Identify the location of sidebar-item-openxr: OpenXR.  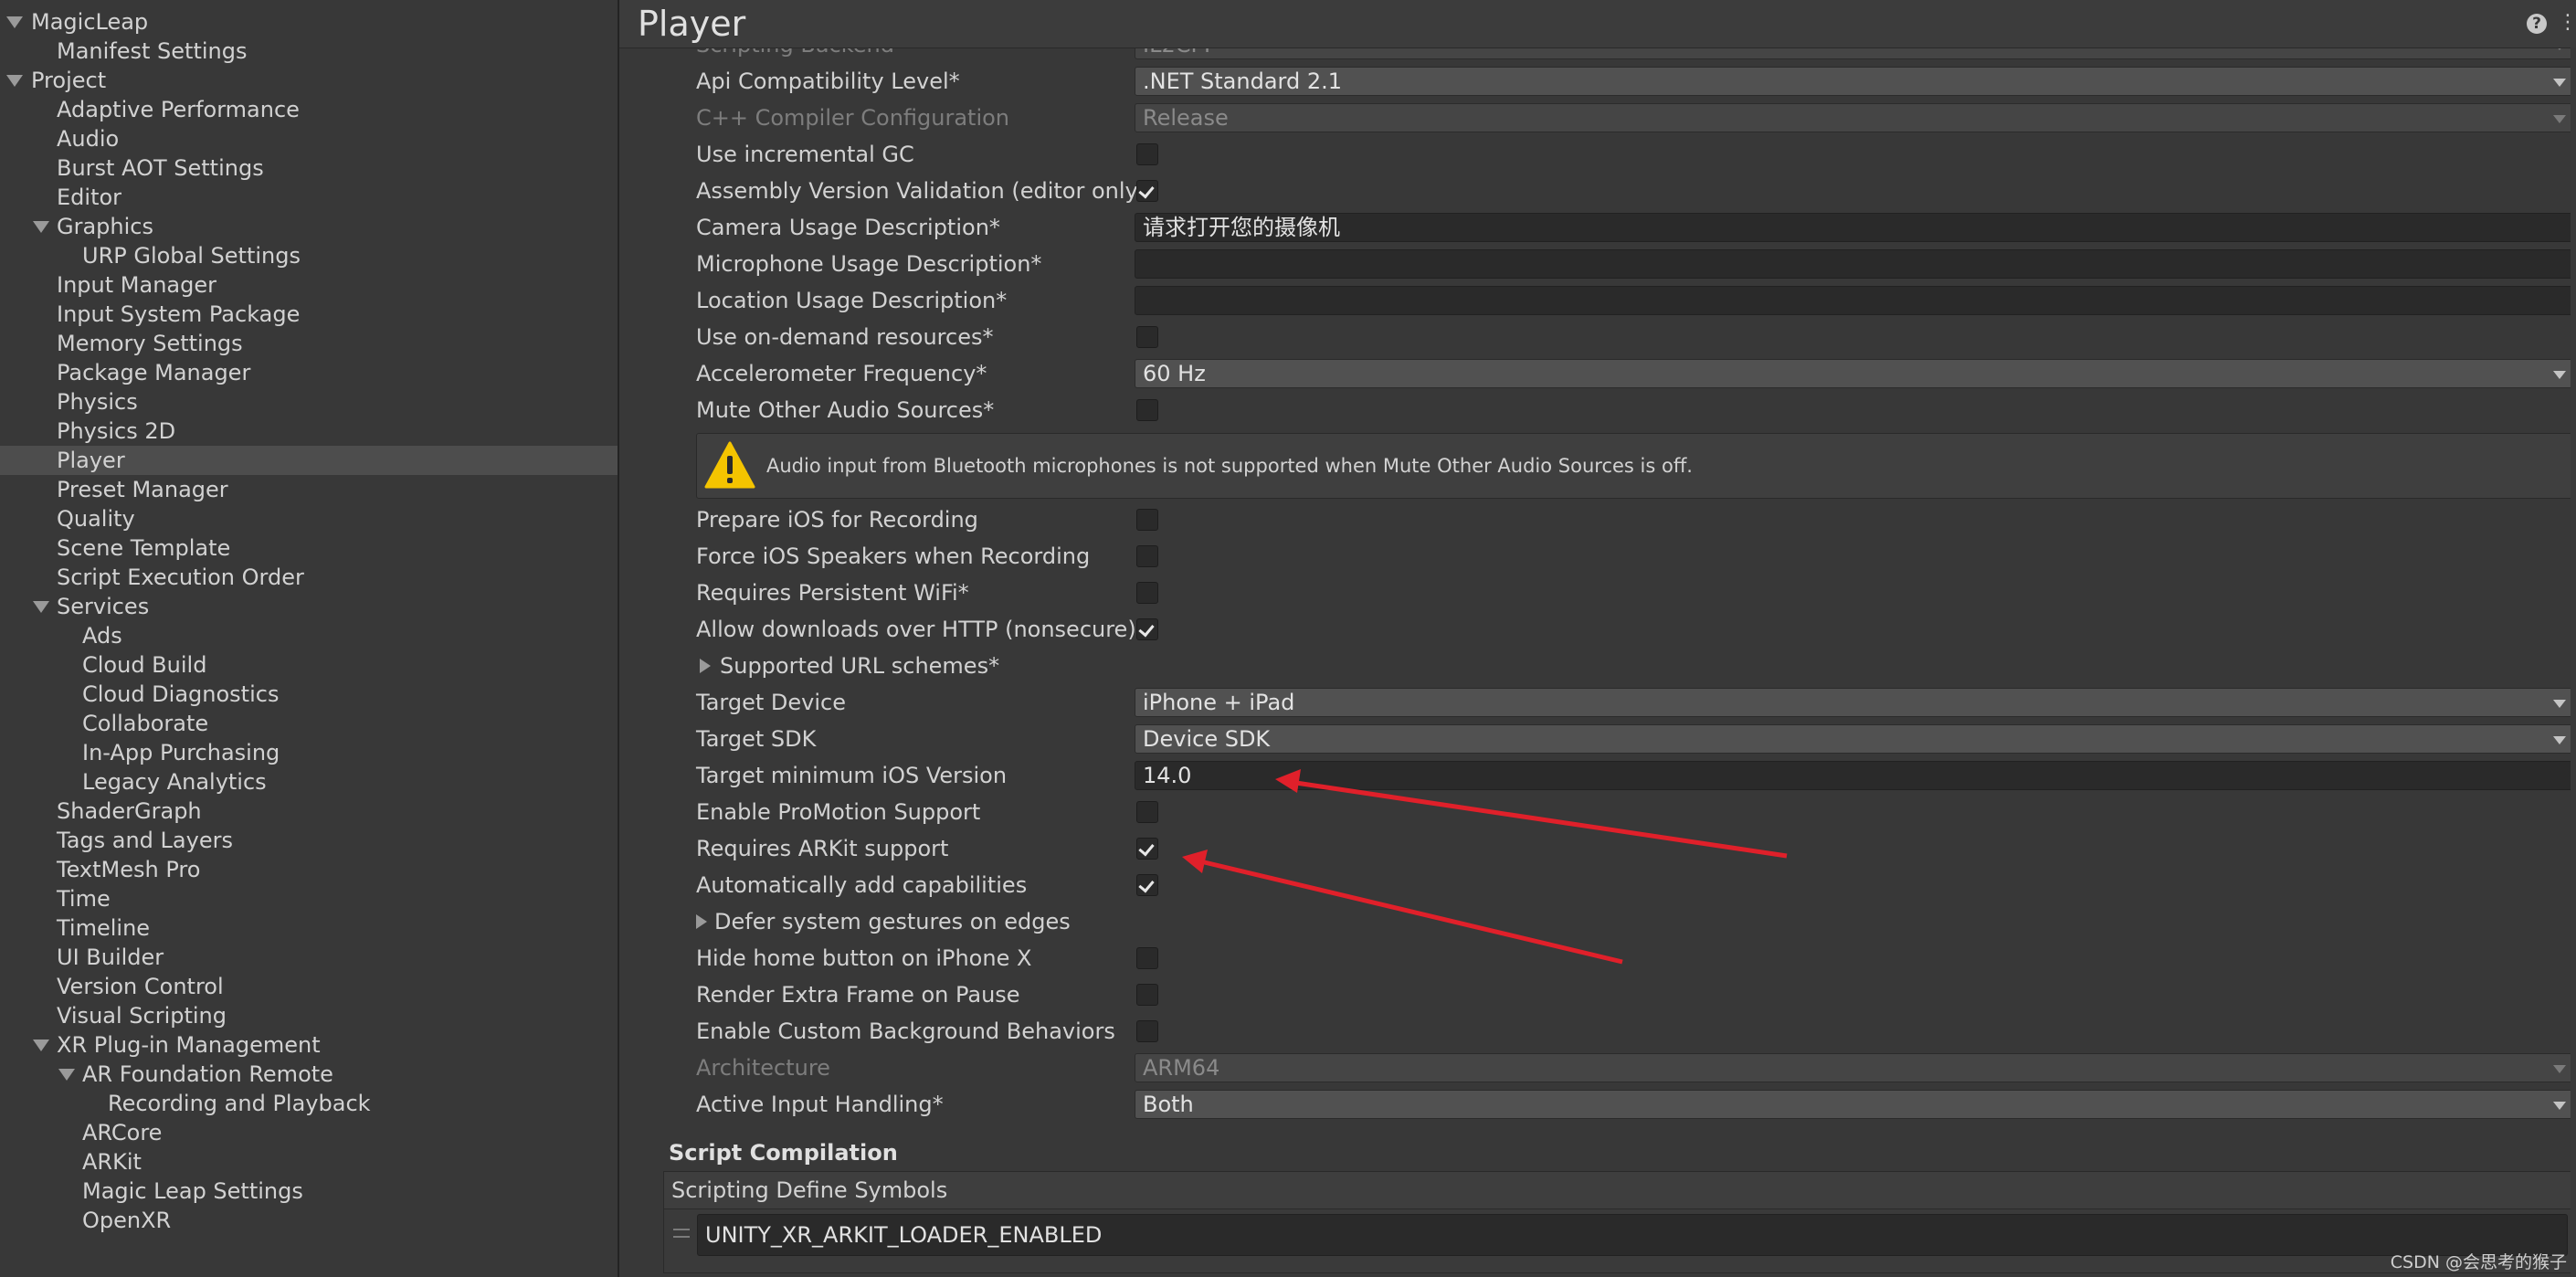
(309, 1220).